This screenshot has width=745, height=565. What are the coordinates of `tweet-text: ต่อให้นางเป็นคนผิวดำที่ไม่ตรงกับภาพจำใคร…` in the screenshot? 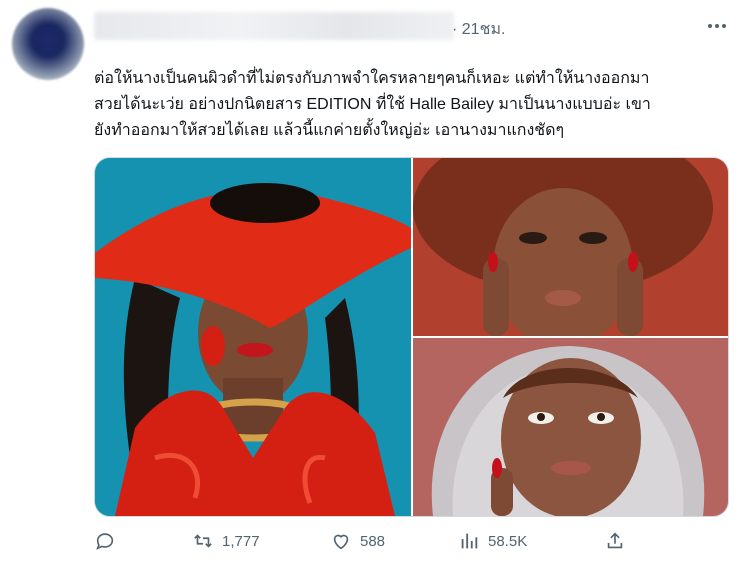 It's located at (414, 105).